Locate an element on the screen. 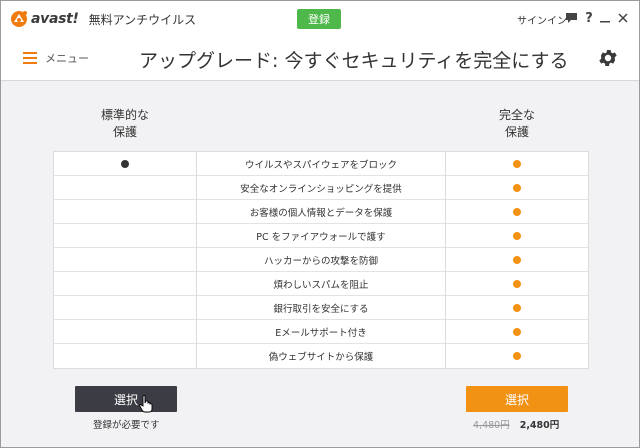 Image resolution: width=640 pixels, height=448 pixels. page-header: メニュー アップグレード: 今すぐセキュリティを完全にする is located at coordinates (320, 59).